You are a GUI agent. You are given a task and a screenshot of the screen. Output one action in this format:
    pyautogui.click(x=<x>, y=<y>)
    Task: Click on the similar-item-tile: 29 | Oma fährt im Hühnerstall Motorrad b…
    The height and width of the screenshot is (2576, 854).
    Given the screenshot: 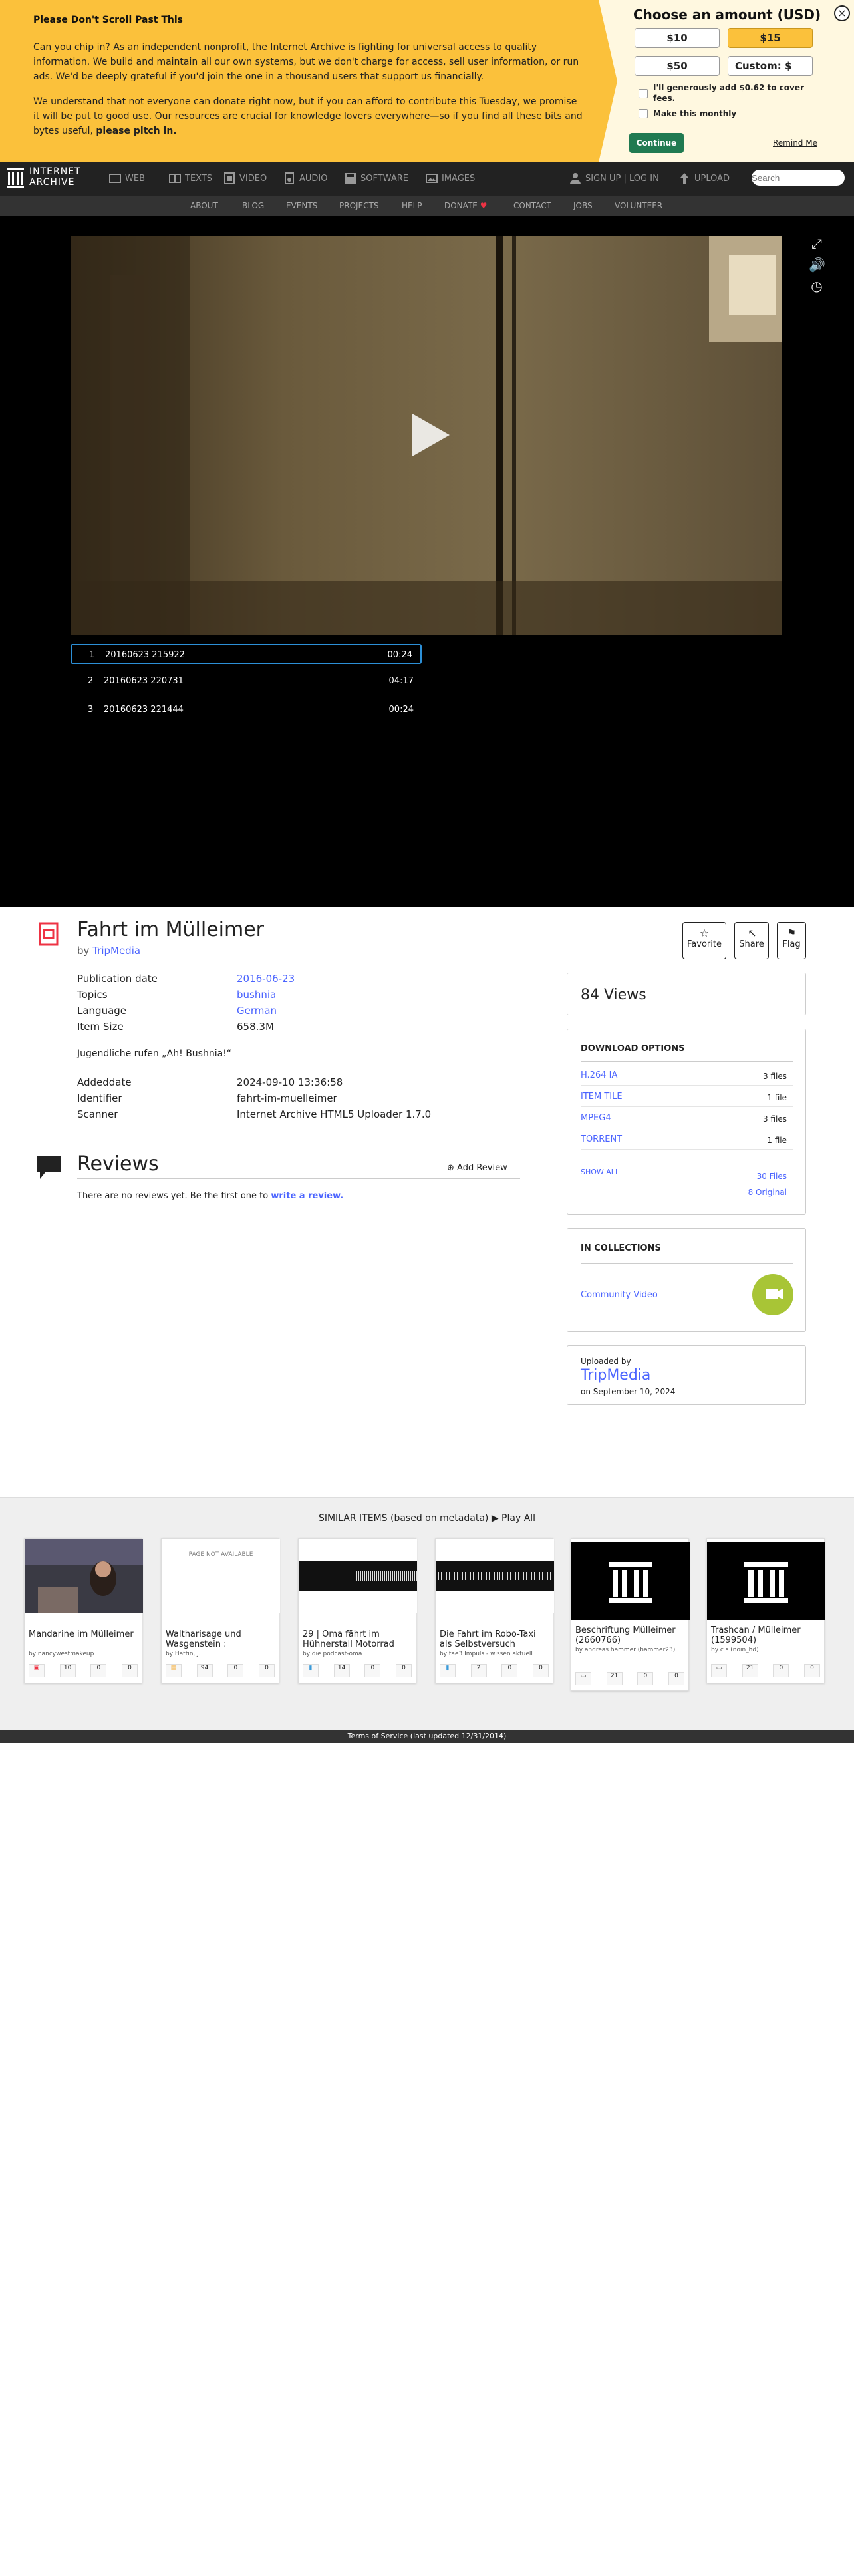 What is the action you would take?
    pyautogui.click(x=357, y=1610)
    